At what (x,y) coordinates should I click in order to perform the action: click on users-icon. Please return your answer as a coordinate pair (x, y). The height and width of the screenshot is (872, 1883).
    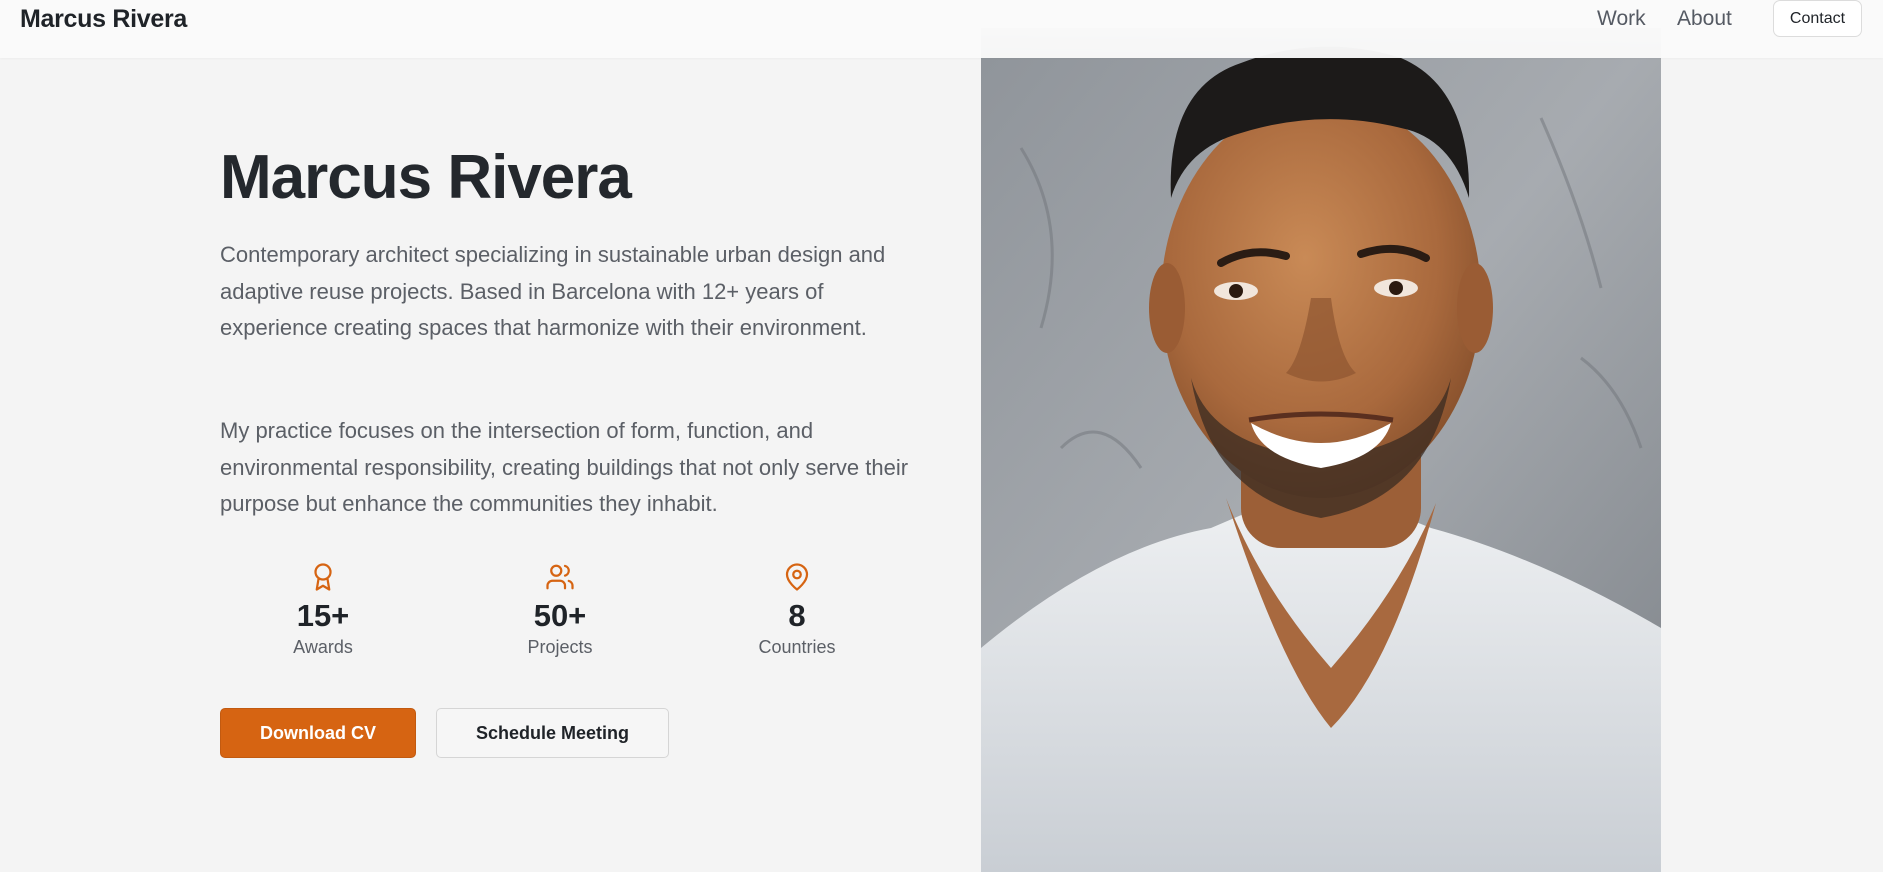
    Looking at the image, I should click on (560, 577).